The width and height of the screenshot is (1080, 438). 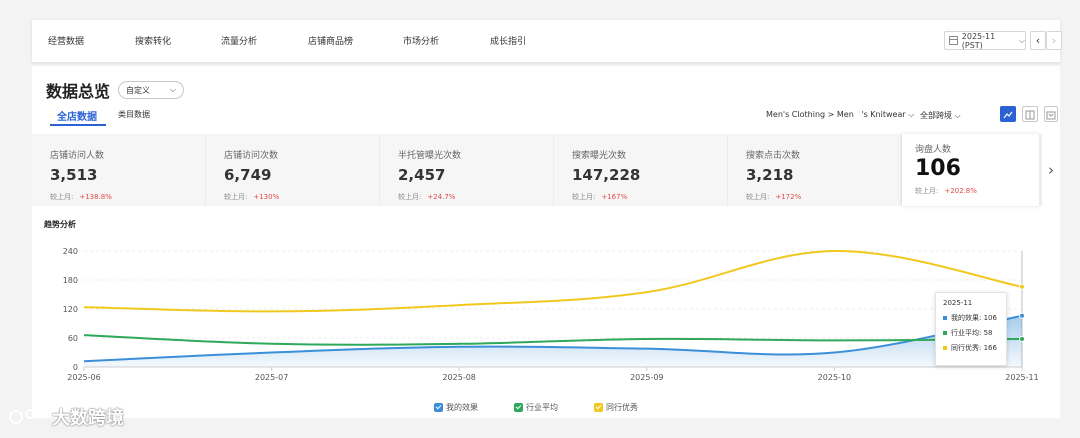 What do you see at coordinates (953, 40) in the screenshot?
I see `calendar-icon` at bounding box center [953, 40].